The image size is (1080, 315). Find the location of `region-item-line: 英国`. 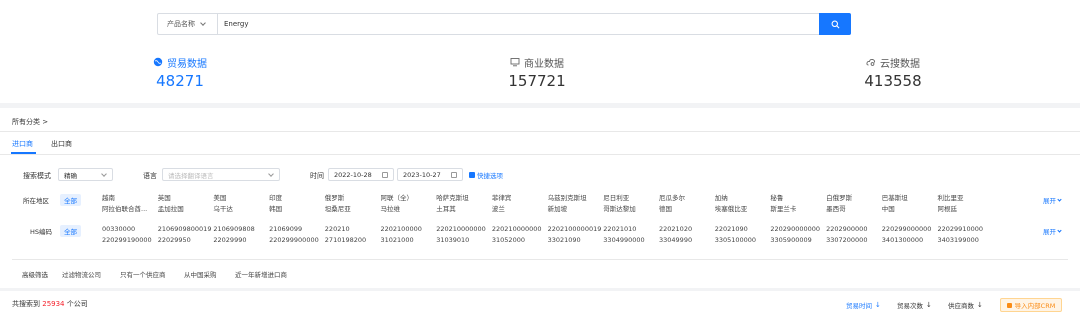

region-item-line: 英国 is located at coordinates (164, 198).